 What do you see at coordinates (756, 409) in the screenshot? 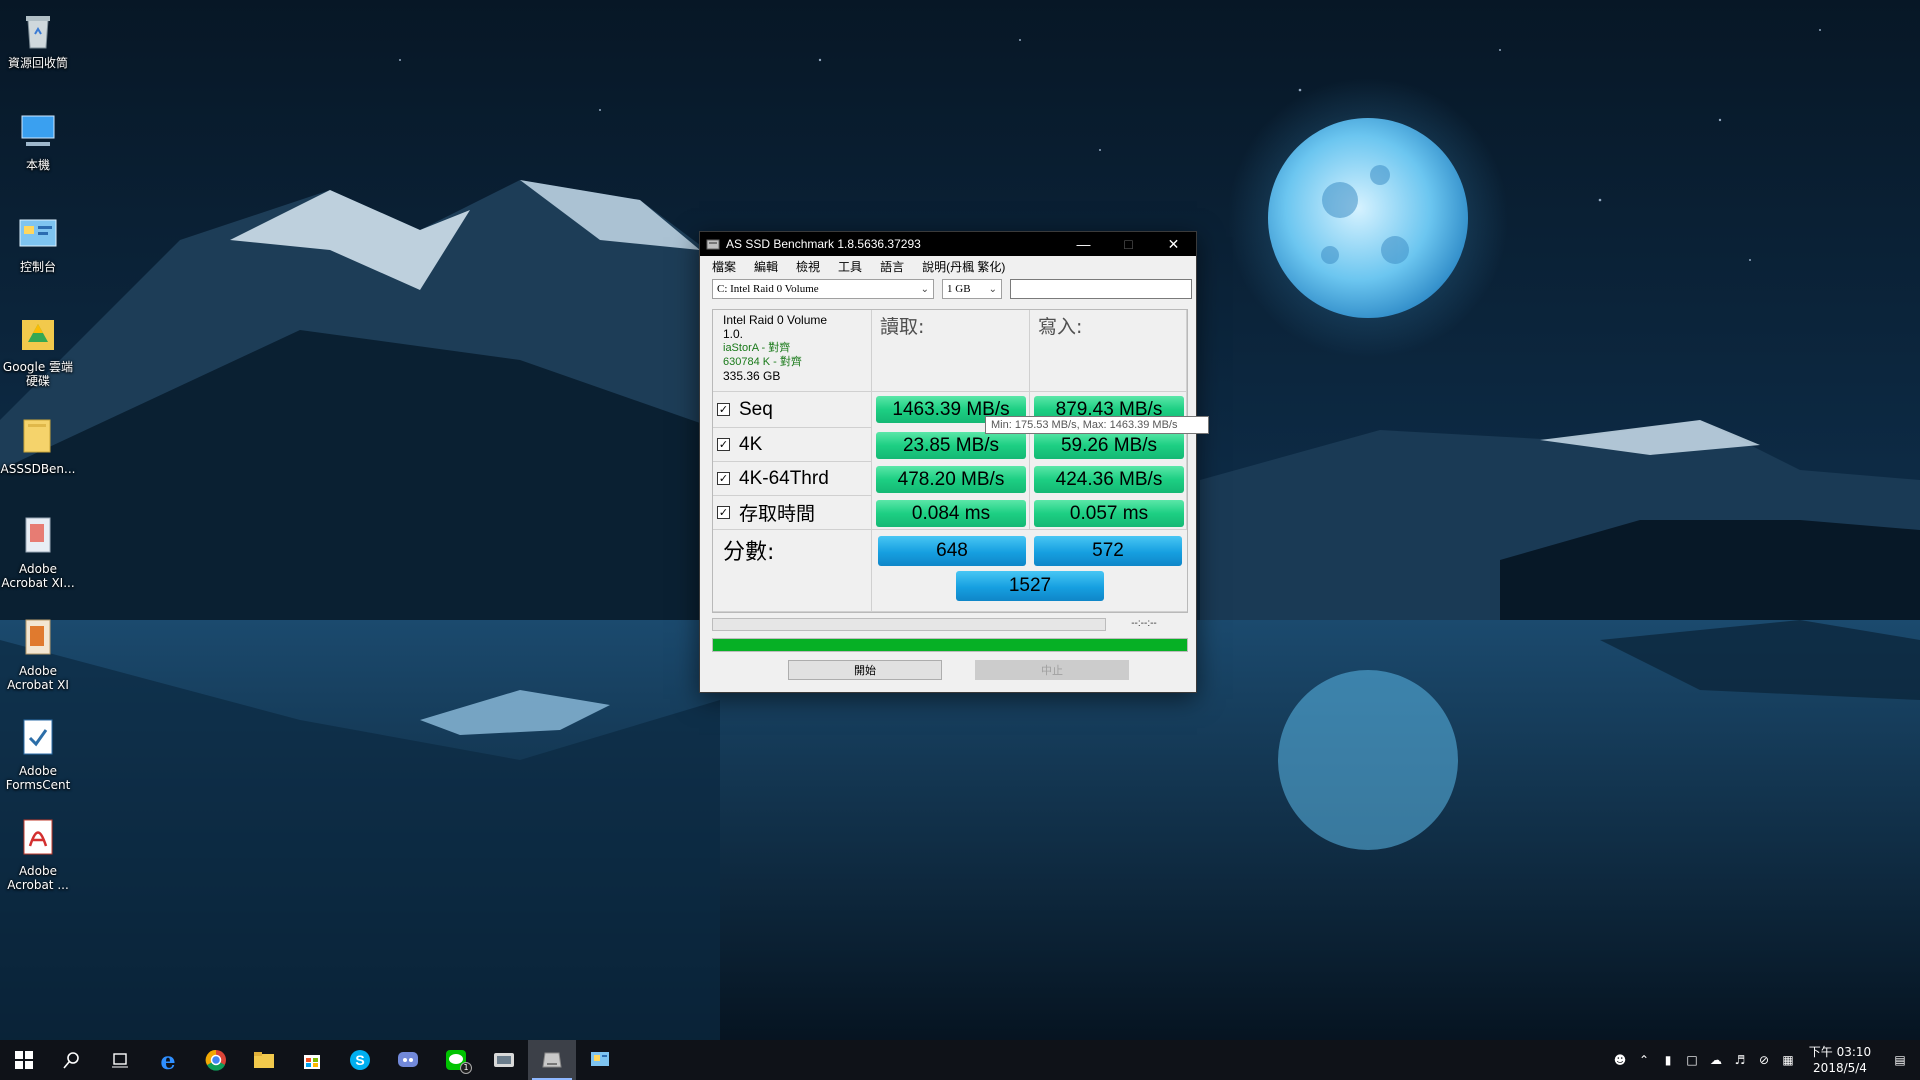
I see `row-label: Seq` at bounding box center [756, 409].